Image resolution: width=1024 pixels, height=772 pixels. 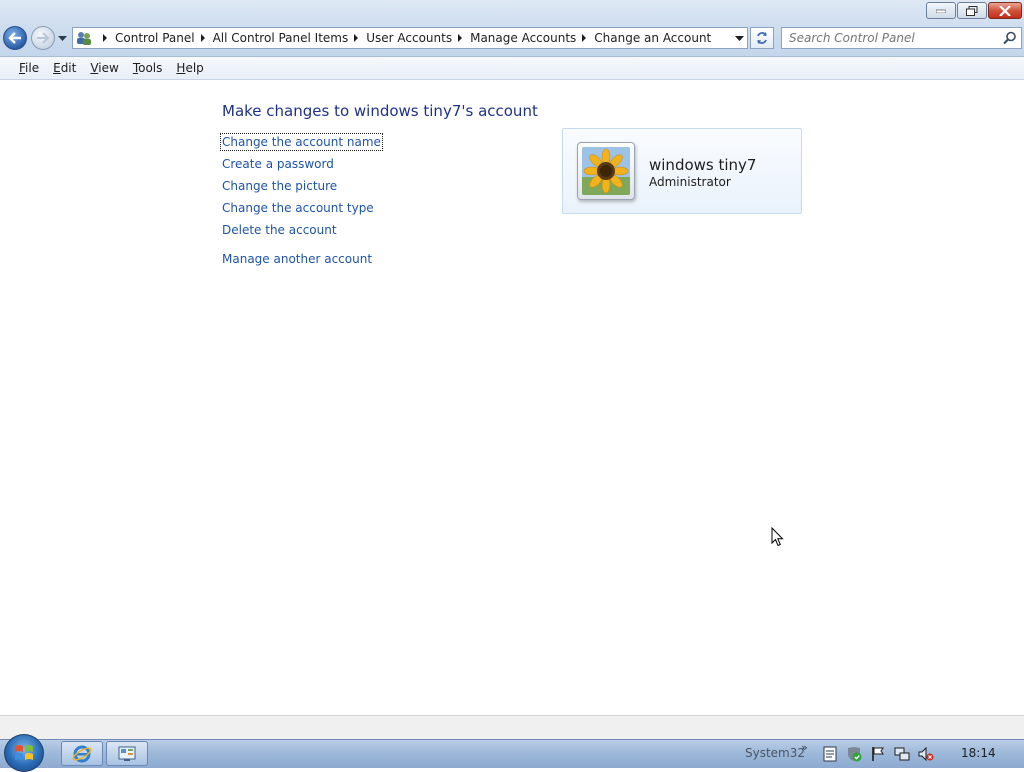 What do you see at coordinates (380, 111) in the screenshot?
I see `page-title: Make changes to windows tiny7's account` at bounding box center [380, 111].